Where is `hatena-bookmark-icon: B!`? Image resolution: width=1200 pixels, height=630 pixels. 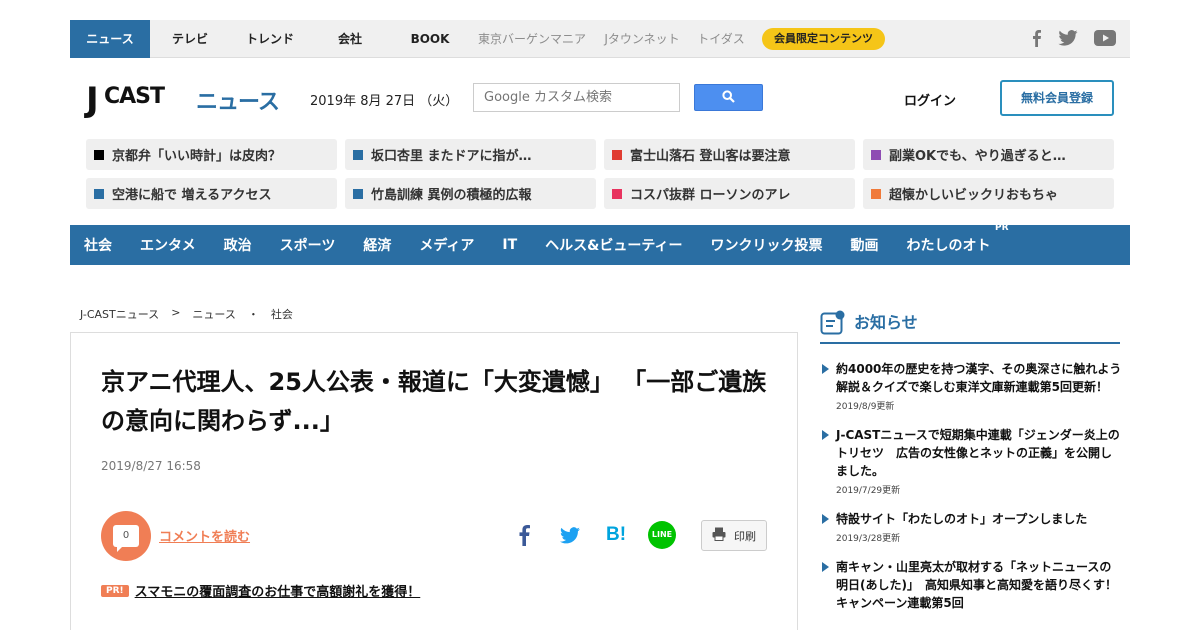 hatena-bookmark-icon: B! is located at coordinates (616, 535).